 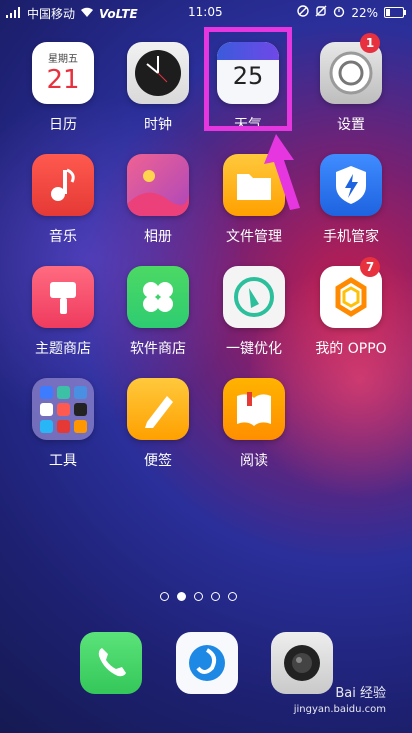 I want to click on app-label: 我的 OPPO, so click(x=351, y=349).